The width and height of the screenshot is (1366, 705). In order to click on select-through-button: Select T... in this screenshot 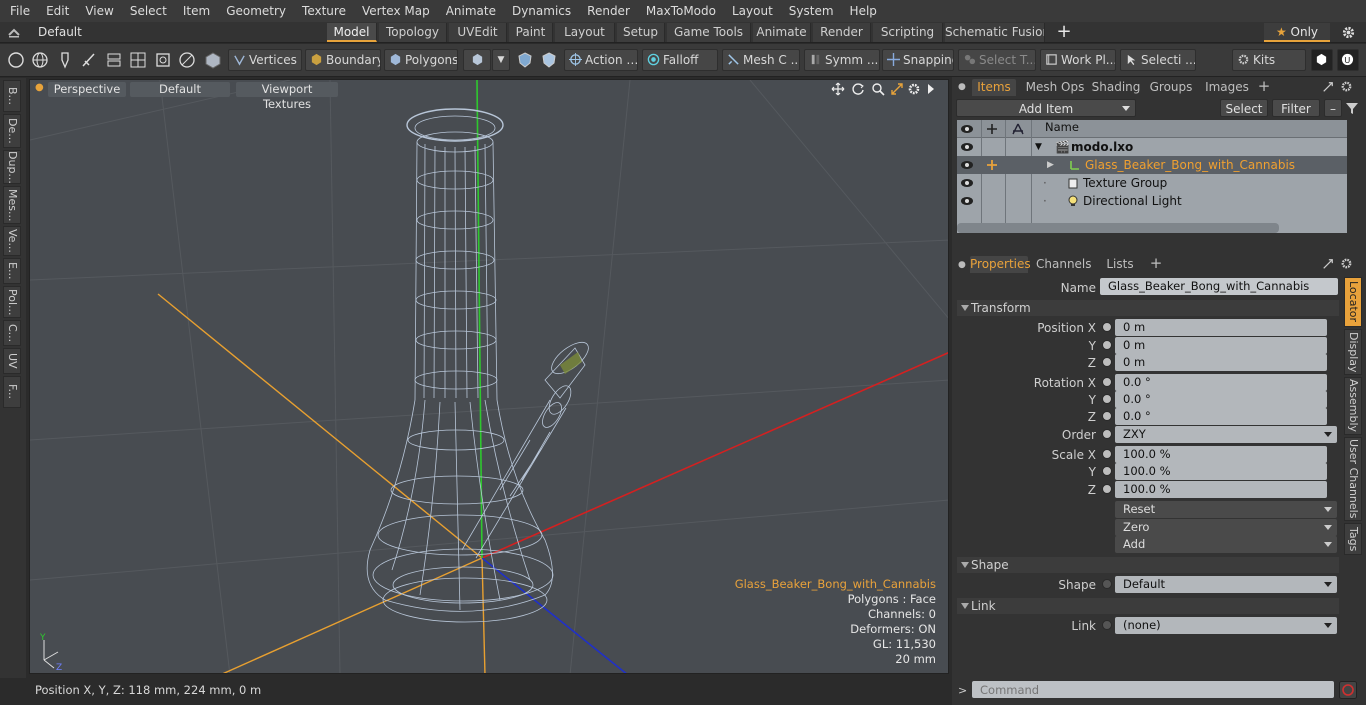, I will do `click(997, 60)`.